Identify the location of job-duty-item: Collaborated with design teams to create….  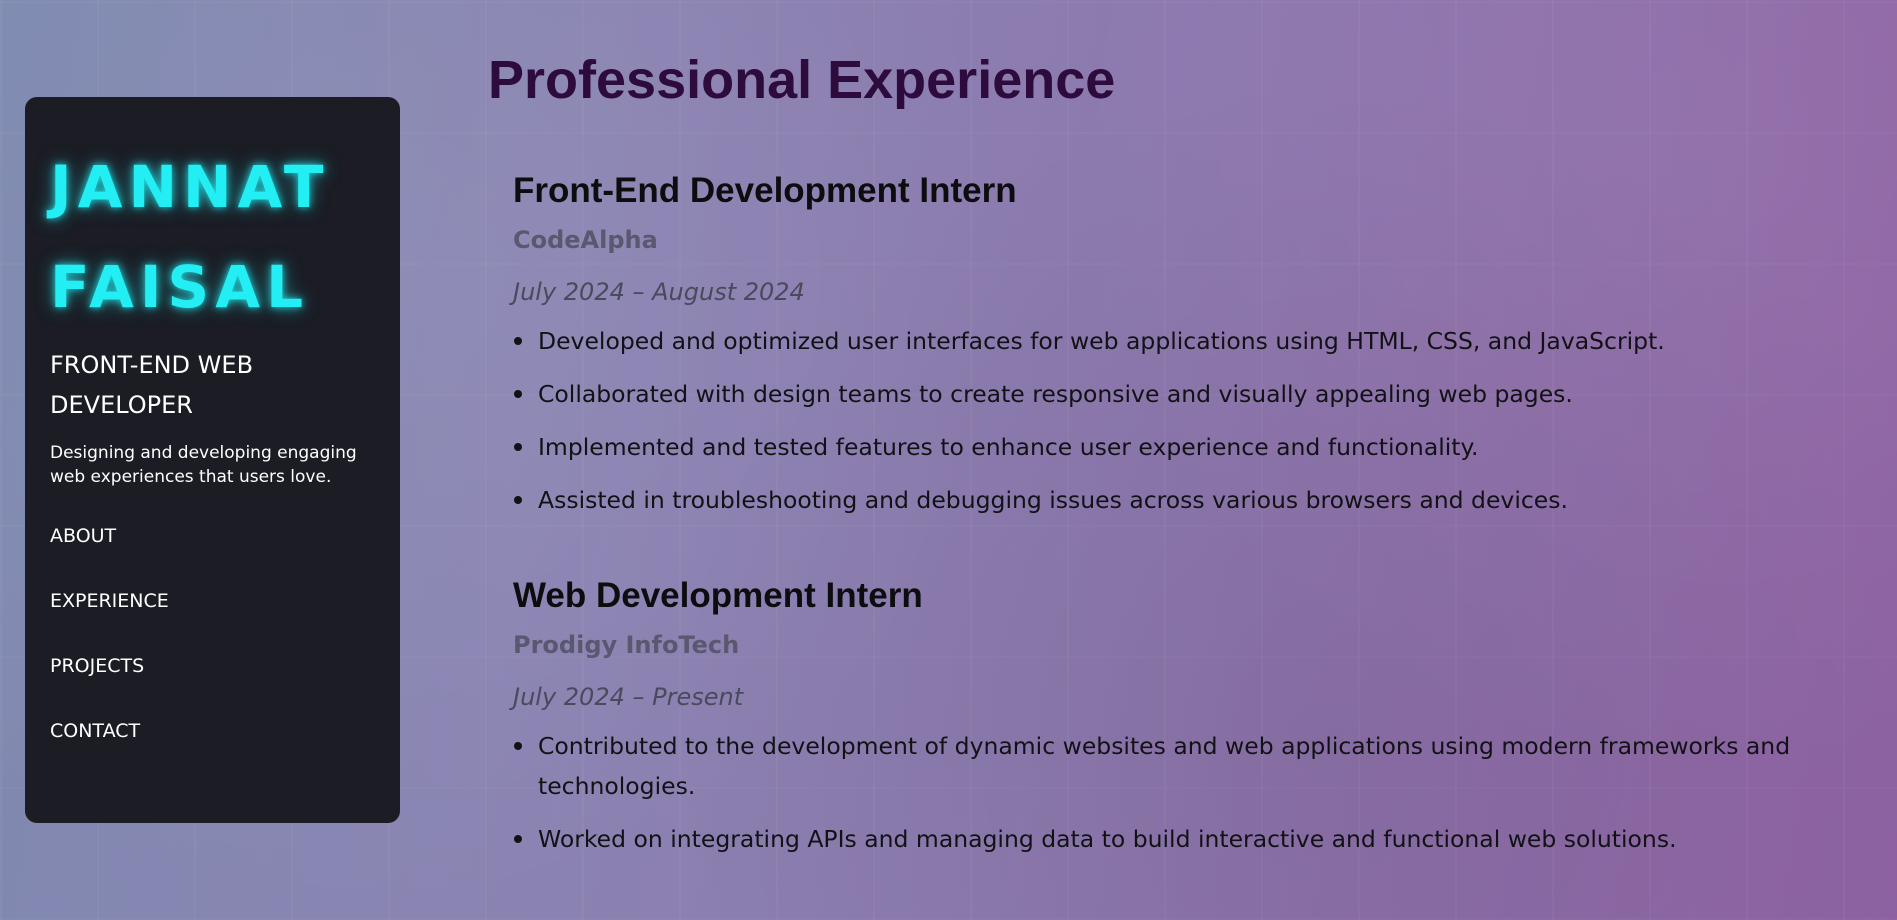
(1190, 394).